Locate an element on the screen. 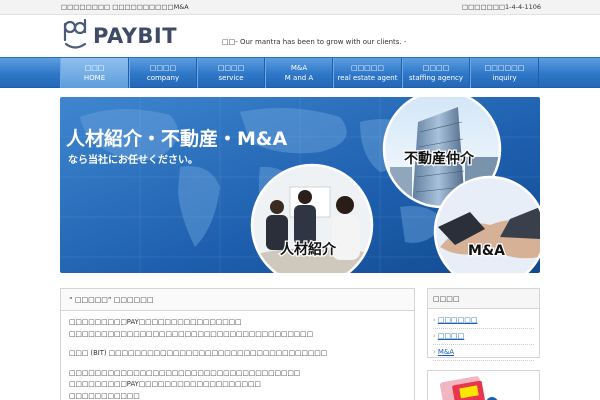  sidebar-item: › □□□□ is located at coordinates (483, 337).